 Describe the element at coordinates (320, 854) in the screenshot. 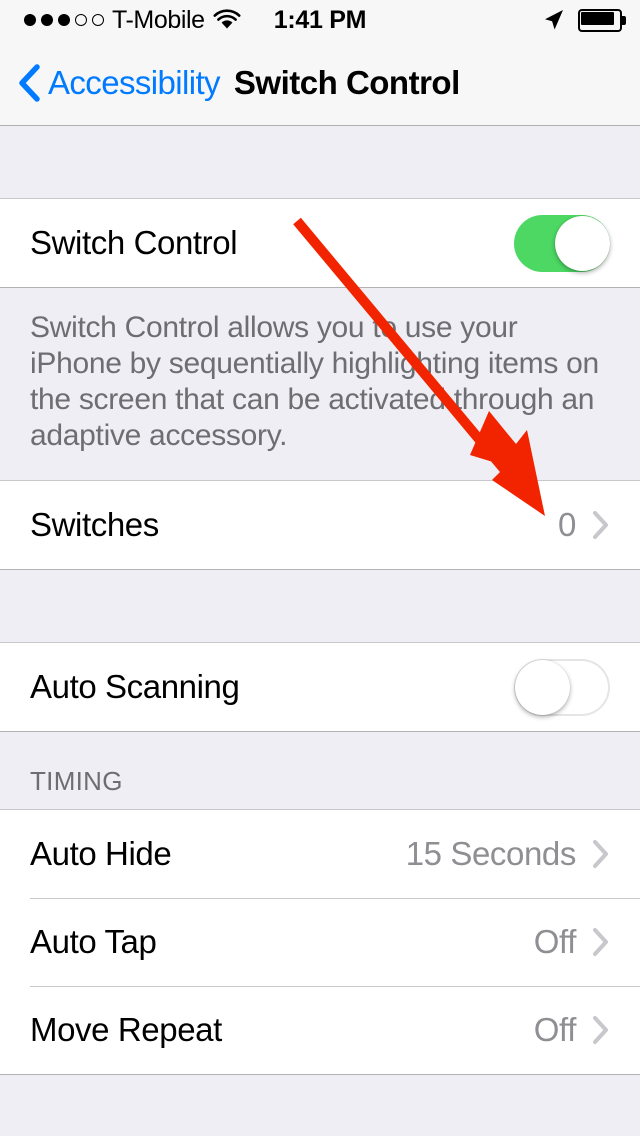

I see `auto-hide-row: Auto Hide 15 Seconds` at that location.